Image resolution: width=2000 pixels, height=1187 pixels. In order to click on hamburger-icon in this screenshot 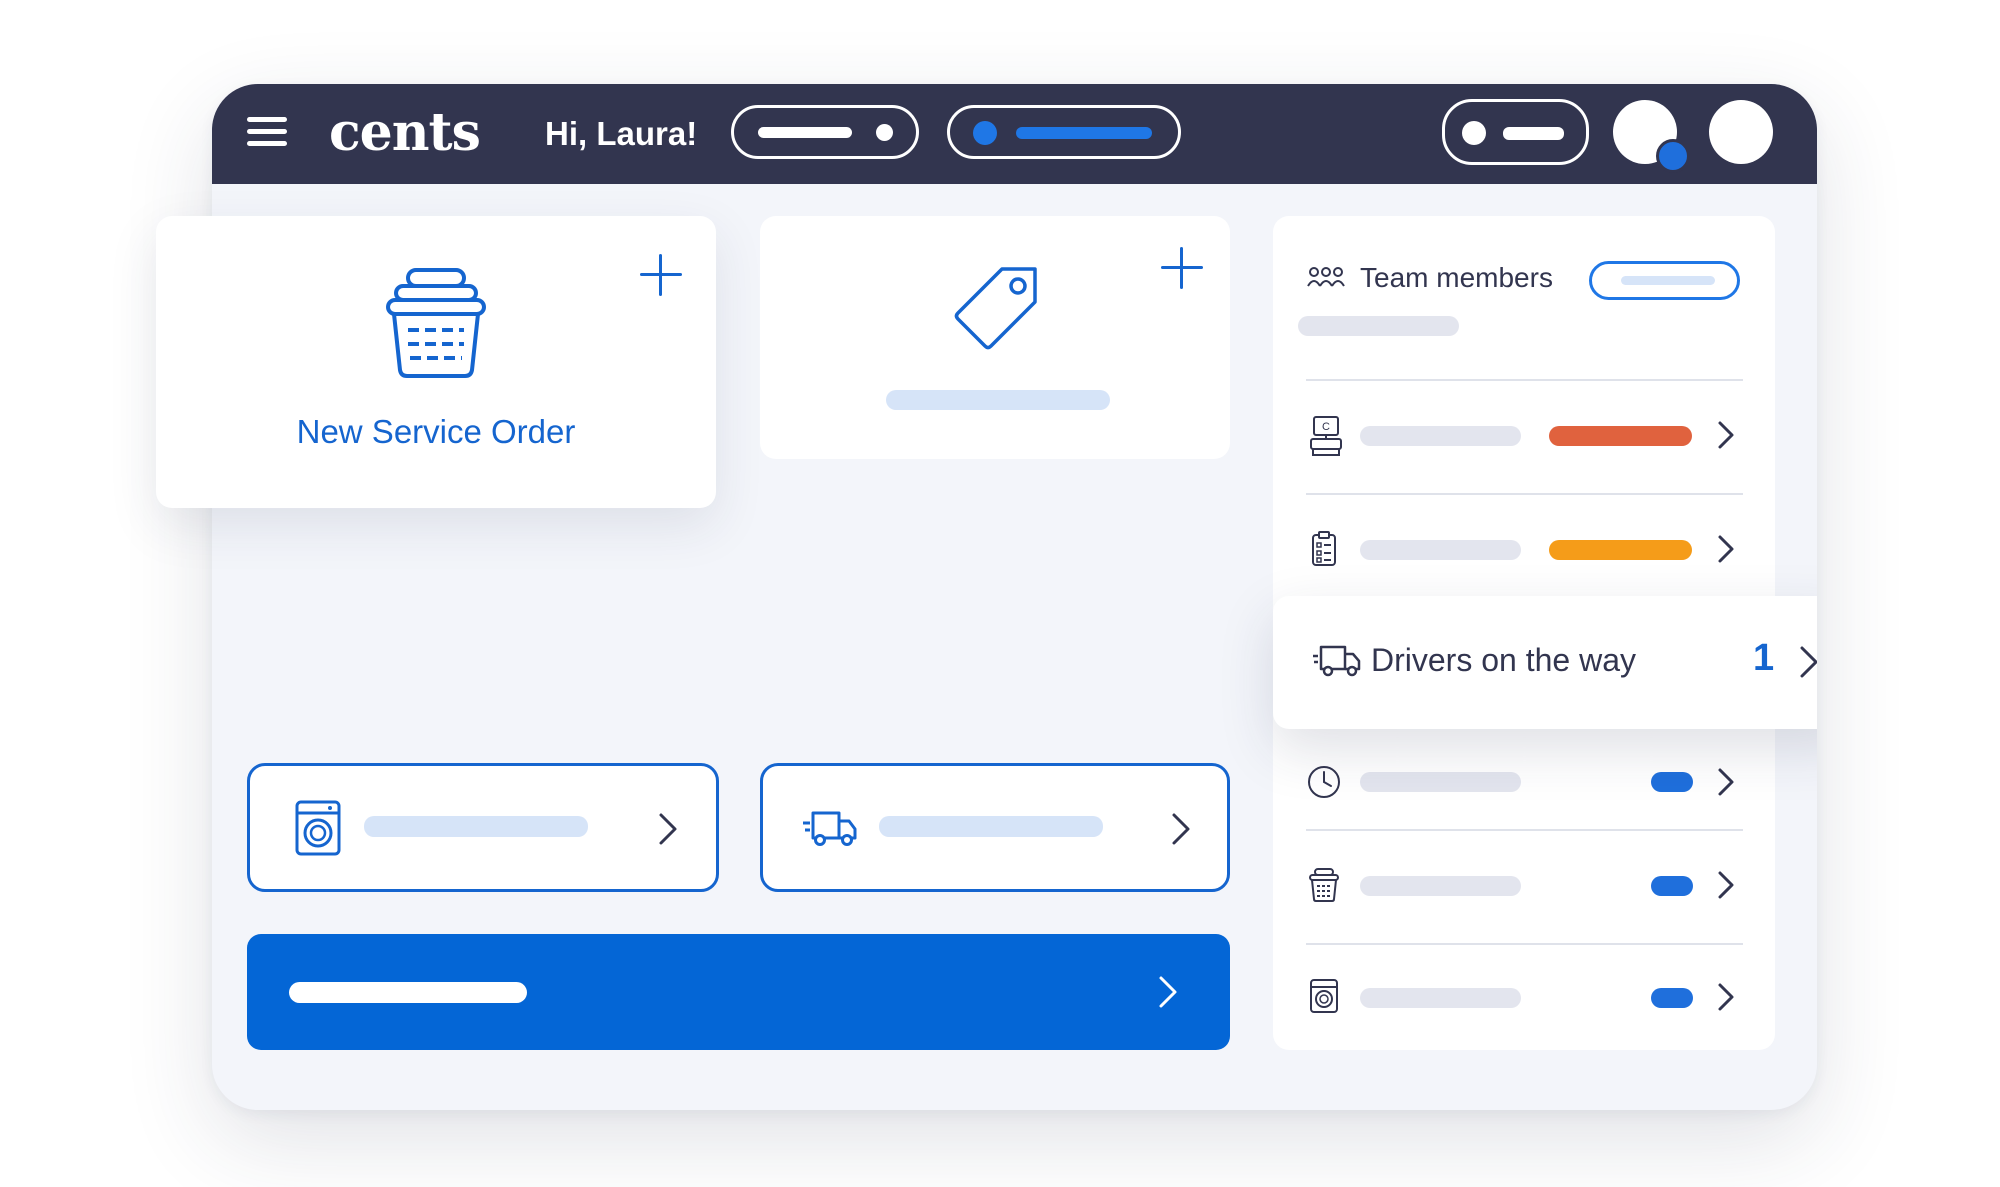, I will do `click(267, 133)`.